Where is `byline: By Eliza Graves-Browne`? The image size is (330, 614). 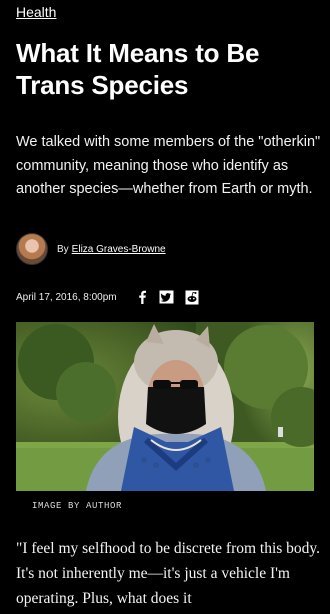 byline: By Eliza Graves-Browne is located at coordinates (91, 249).